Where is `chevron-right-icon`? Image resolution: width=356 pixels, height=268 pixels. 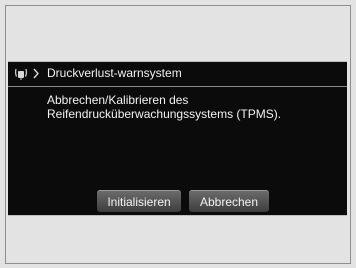 chevron-right-icon is located at coordinates (36, 73).